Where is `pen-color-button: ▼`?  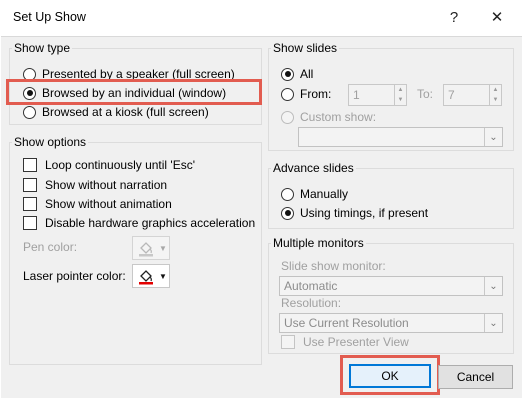 pen-color-button: ▼ is located at coordinates (151, 248).